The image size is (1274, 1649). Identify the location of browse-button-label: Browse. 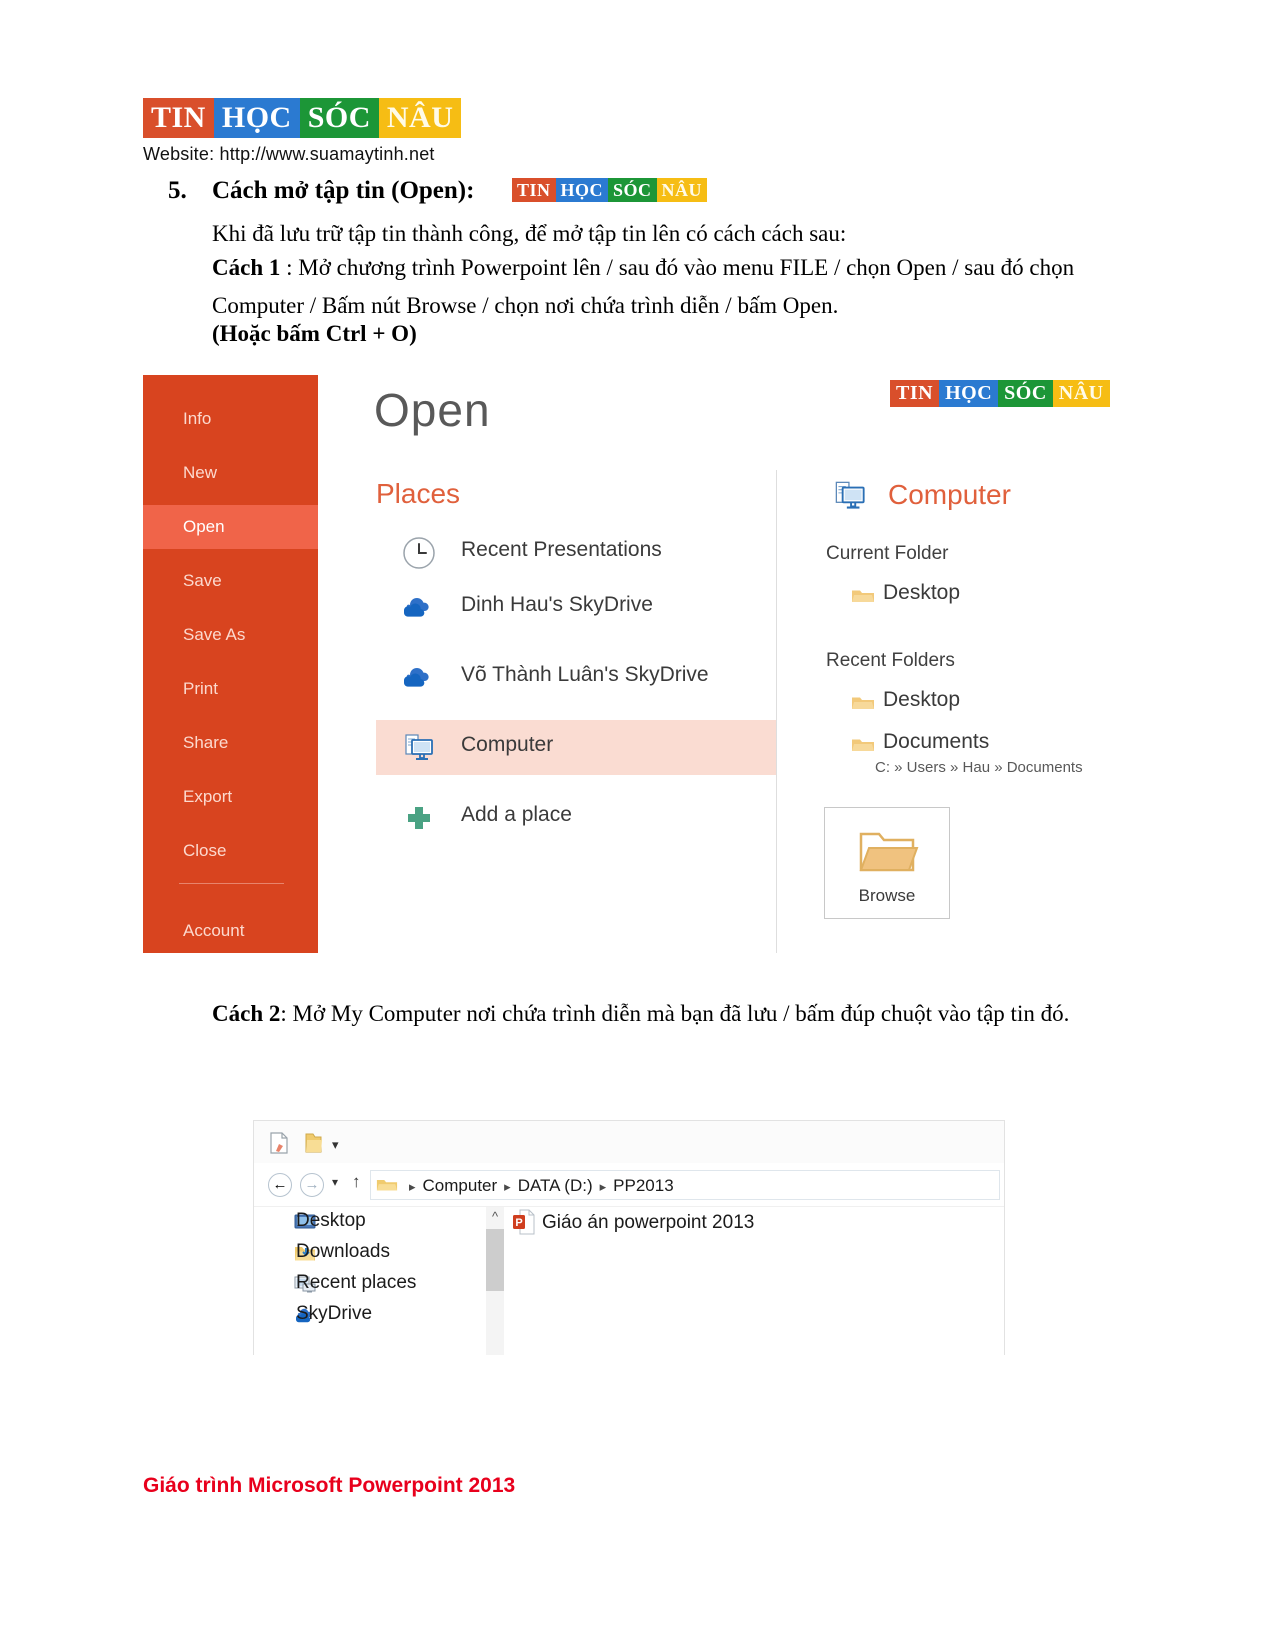
(887, 895).